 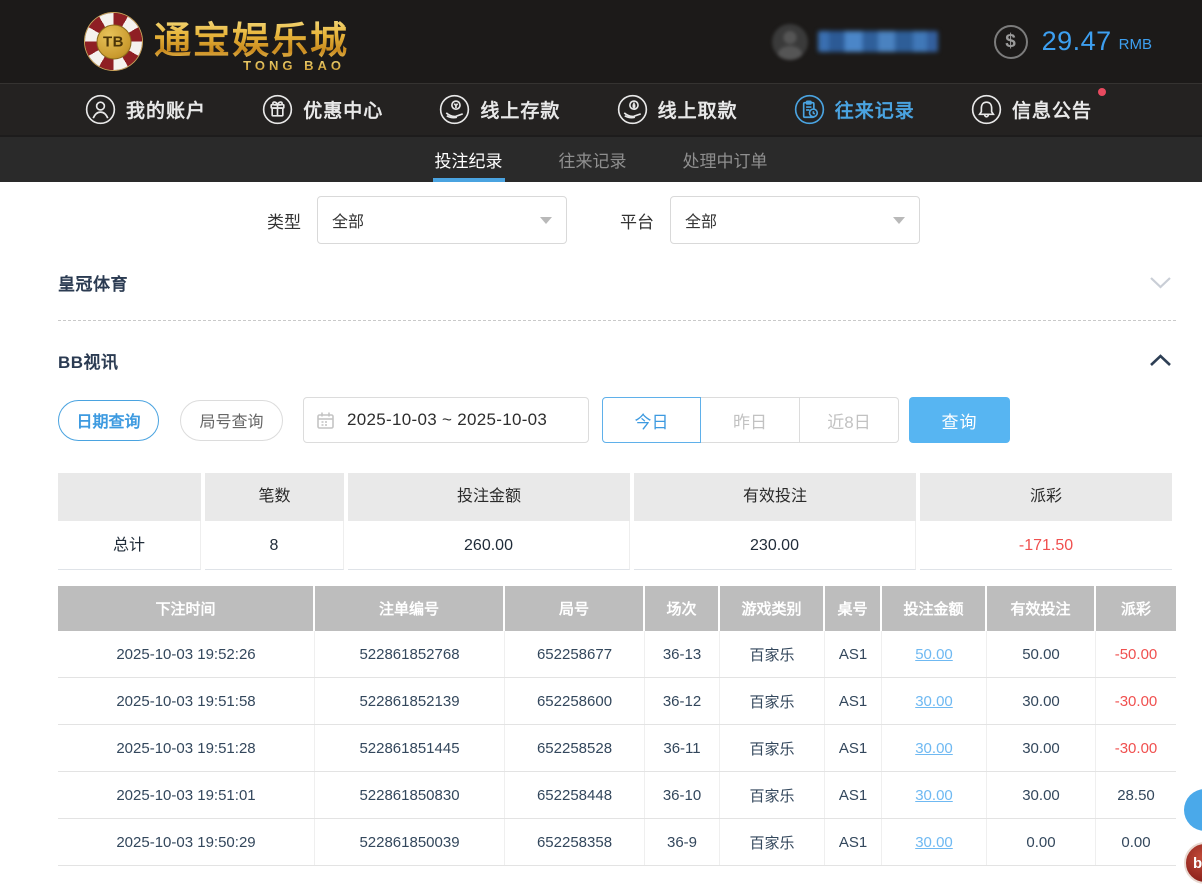 I want to click on cell-session: 36-13, so click(x=682, y=654).